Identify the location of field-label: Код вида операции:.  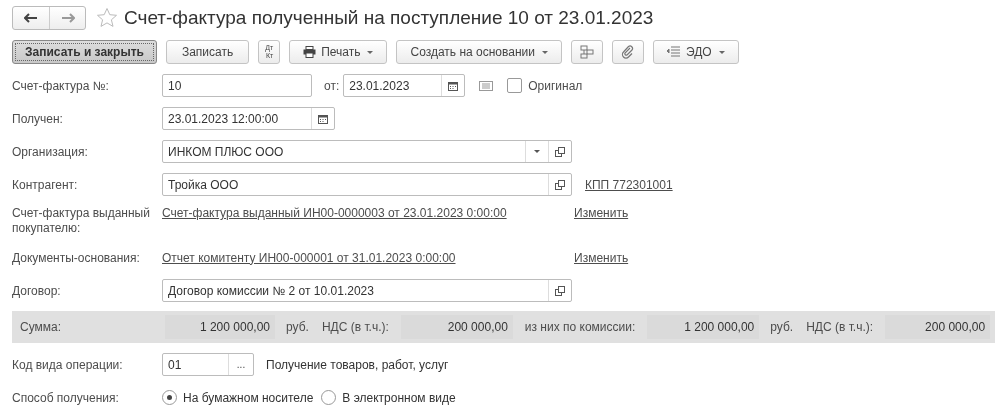
(68, 364).